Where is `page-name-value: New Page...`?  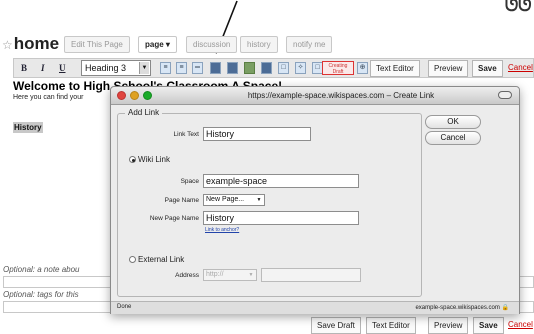 page-name-value: New Page... is located at coordinates (225, 199).